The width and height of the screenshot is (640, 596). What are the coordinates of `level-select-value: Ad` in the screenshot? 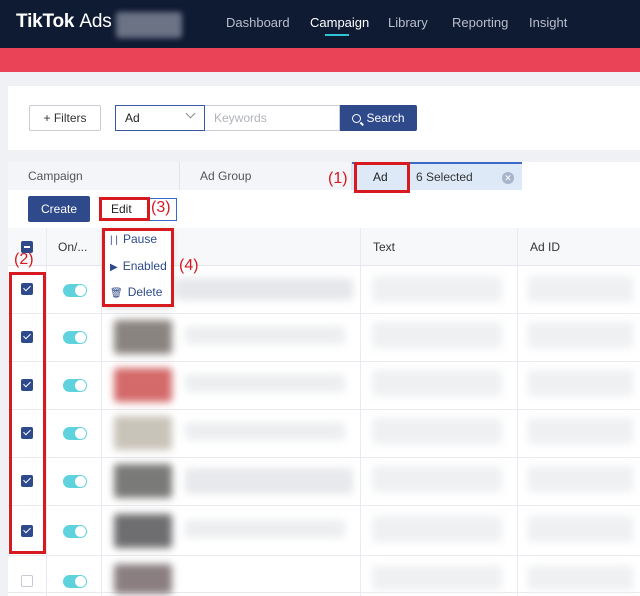 It's located at (132, 118).